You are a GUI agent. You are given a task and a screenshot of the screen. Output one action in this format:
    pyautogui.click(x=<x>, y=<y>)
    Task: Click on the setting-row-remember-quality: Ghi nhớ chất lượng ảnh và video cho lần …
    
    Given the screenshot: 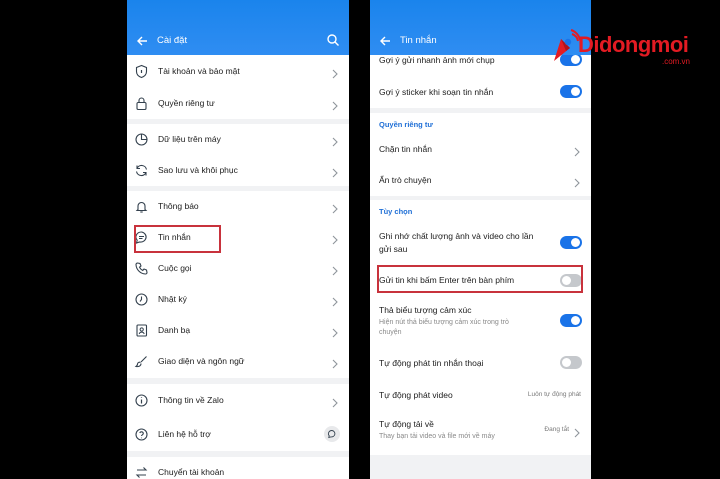 What is the action you would take?
    pyautogui.click(x=480, y=244)
    